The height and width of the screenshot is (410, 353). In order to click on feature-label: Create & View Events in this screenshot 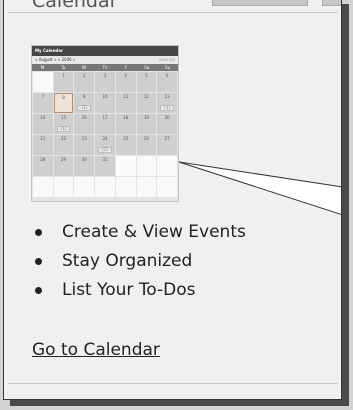, I will do `click(154, 232)`.